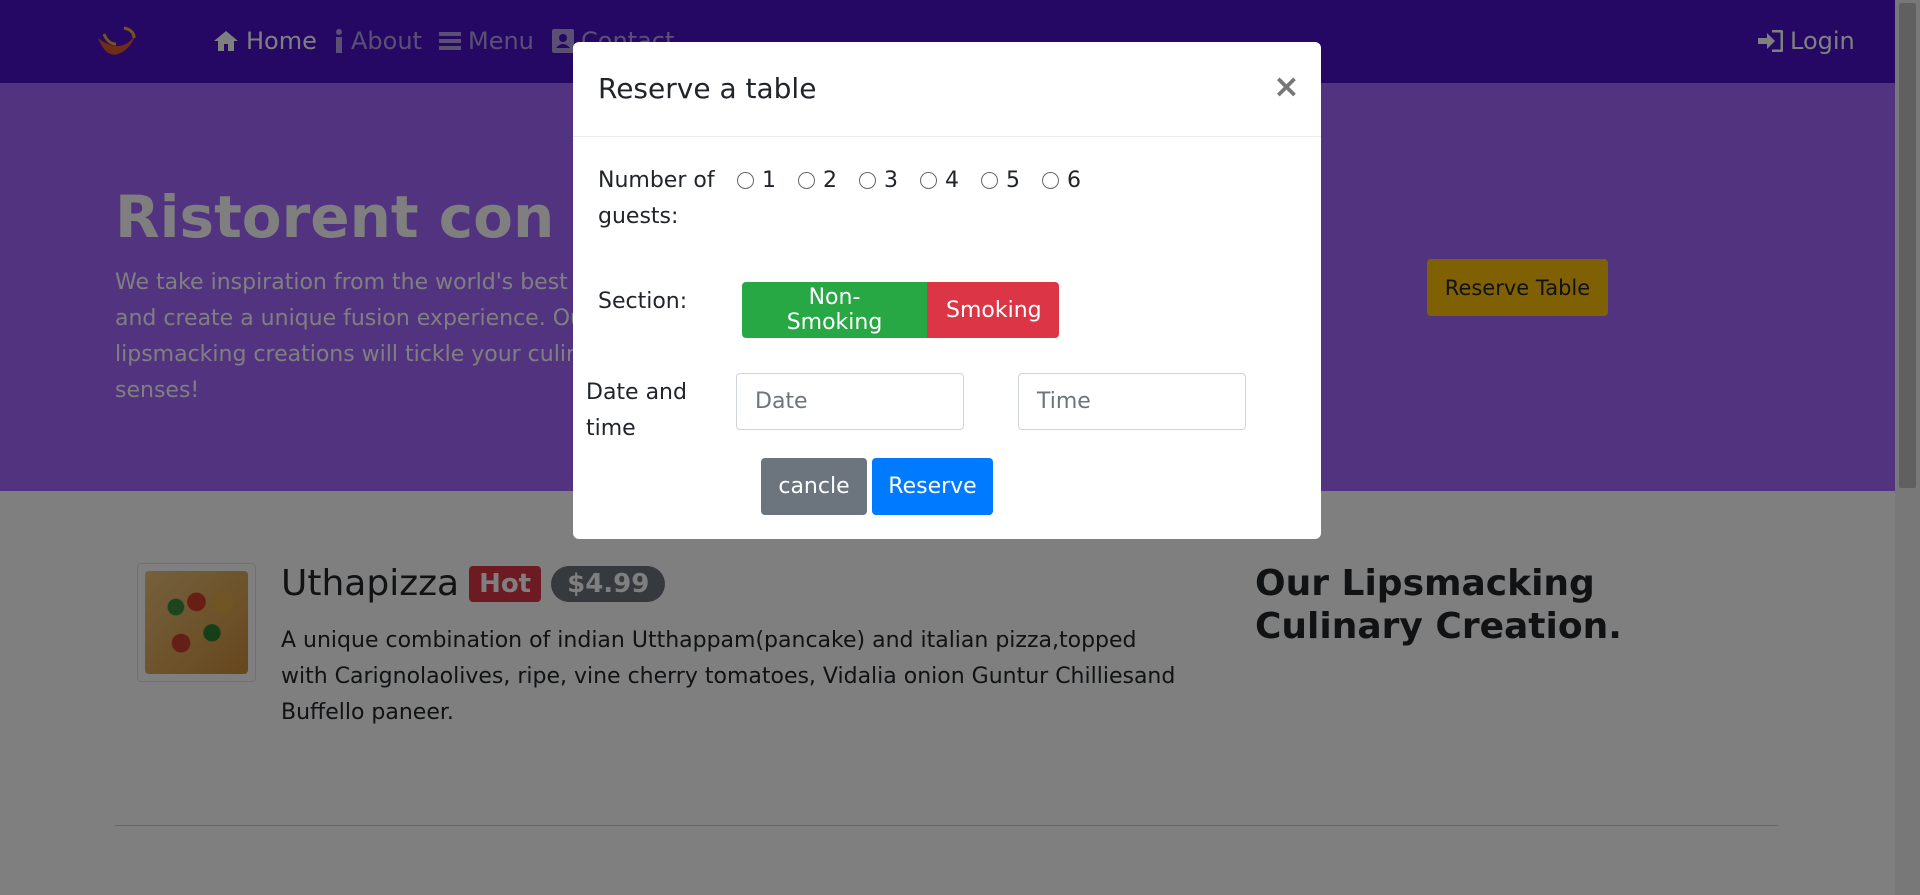 Image resolution: width=1920 pixels, height=895 pixels. Describe the element at coordinates (1000, 180) in the screenshot. I see `guest-option-5: 5` at that location.